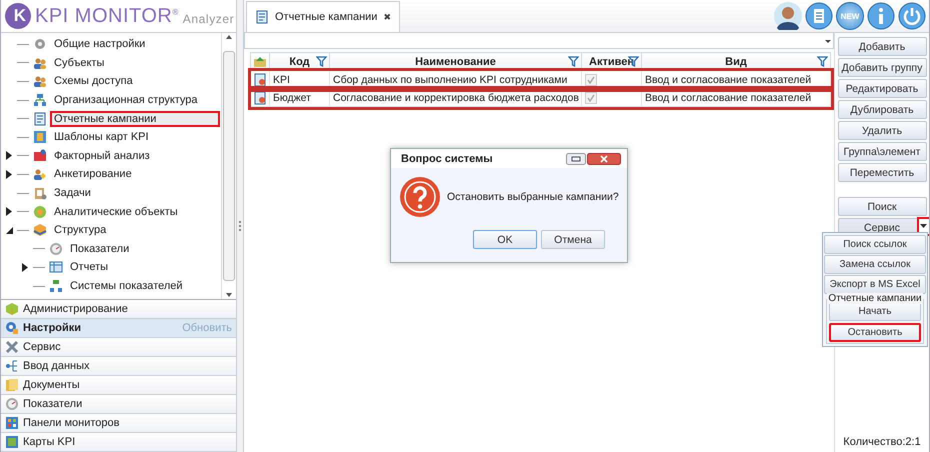 Image resolution: width=930 pixels, height=452 pixels. I want to click on menu-item: Остановить, so click(875, 332).